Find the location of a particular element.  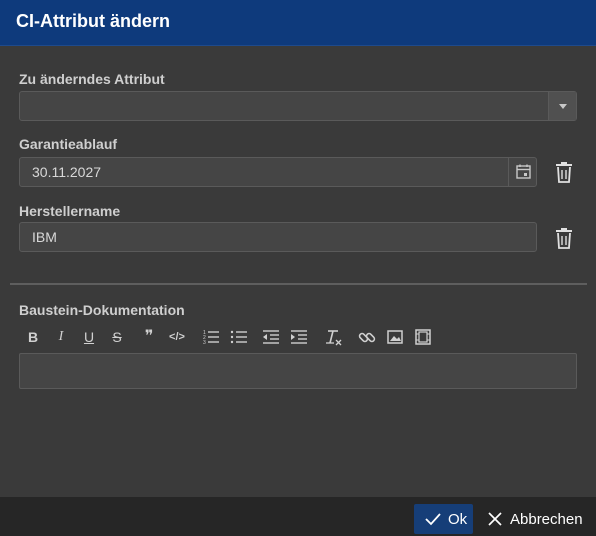

chevron-down-icon is located at coordinates (563, 106).